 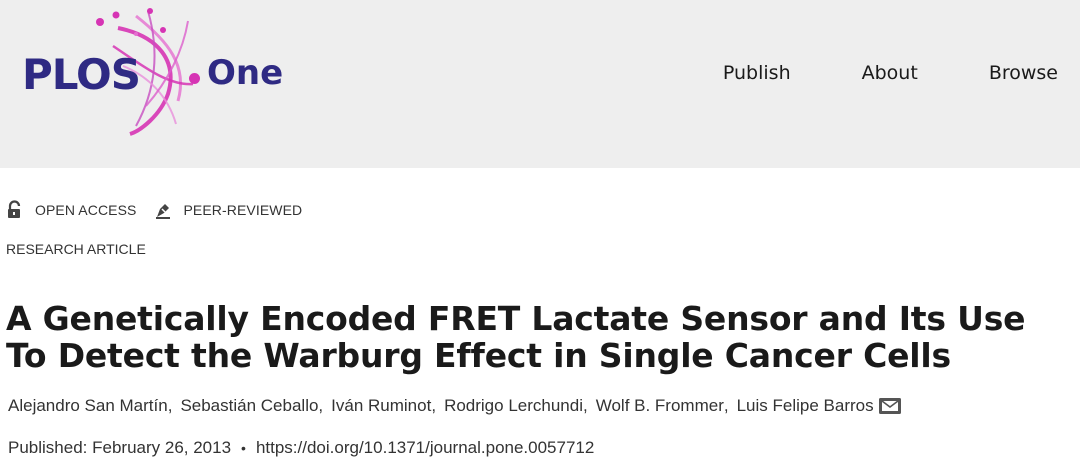 What do you see at coordinates (805, 406) in the screenshot?
I see `author-name: Luis Felipe Barros` at bounding box center [805, 406].